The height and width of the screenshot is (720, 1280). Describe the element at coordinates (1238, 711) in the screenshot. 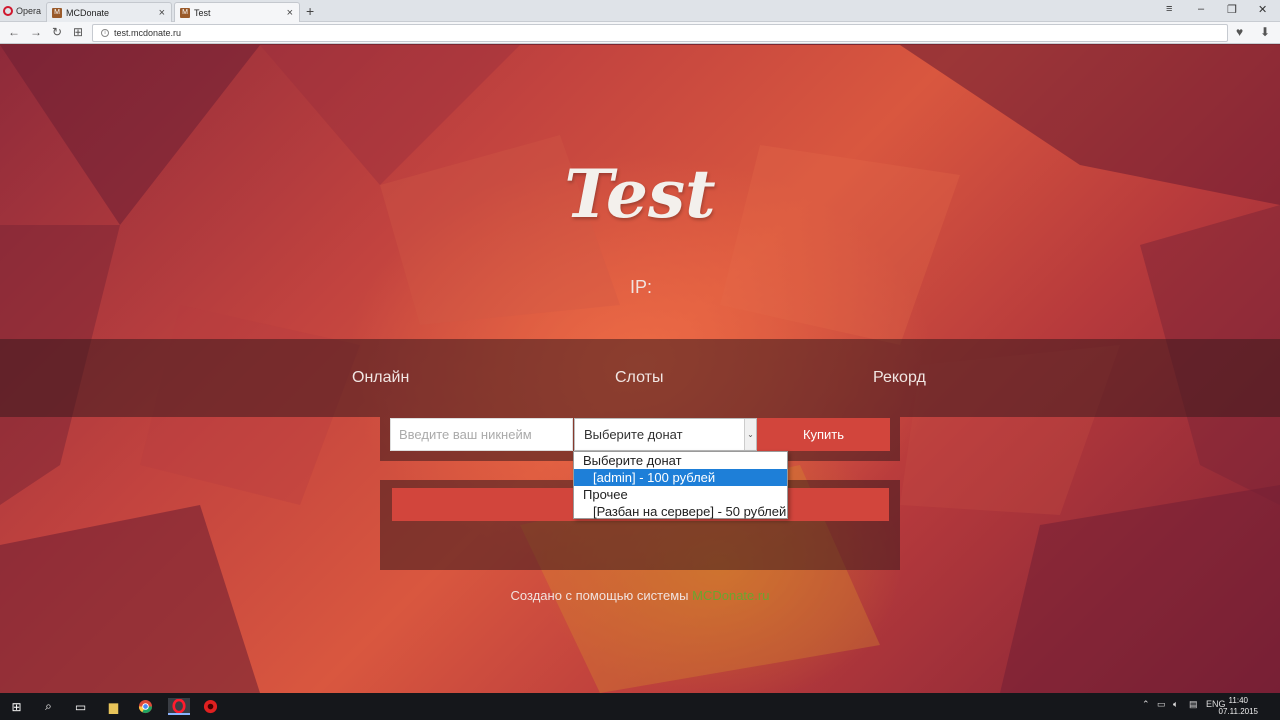

I see `clock-date: 07.11.2015` at that location.